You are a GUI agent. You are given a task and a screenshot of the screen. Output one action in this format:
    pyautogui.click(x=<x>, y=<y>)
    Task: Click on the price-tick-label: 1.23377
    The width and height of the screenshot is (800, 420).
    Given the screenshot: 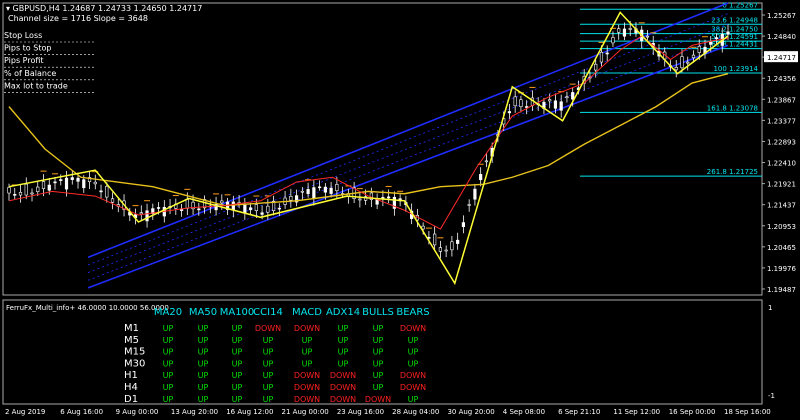 What is the action you would take?
    pyautogui.click(x=781, y=121)
    